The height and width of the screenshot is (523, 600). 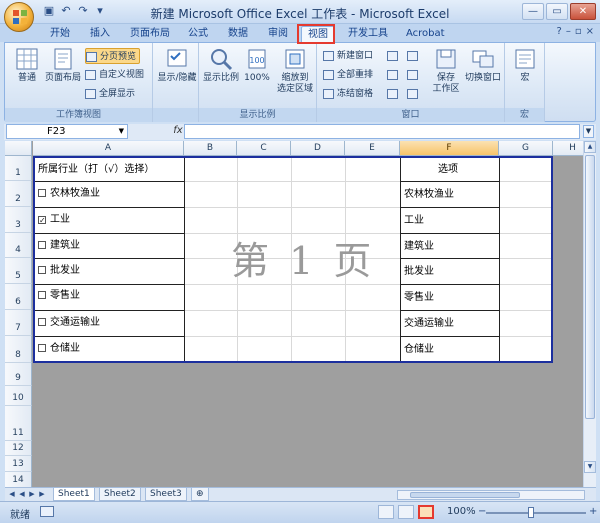 What do you see at coordinates (100, 34) in the screenshot?
I see `tab-insert: 插入` at bounding box center [100, 34].